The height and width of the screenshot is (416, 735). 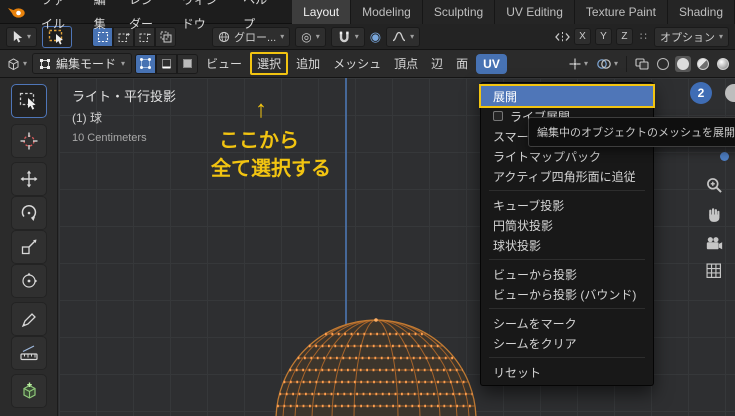 What do you see at coordinates (146, 63) in the screenshot?
I see `vertex-select-button` at bounding box center [146, 63].